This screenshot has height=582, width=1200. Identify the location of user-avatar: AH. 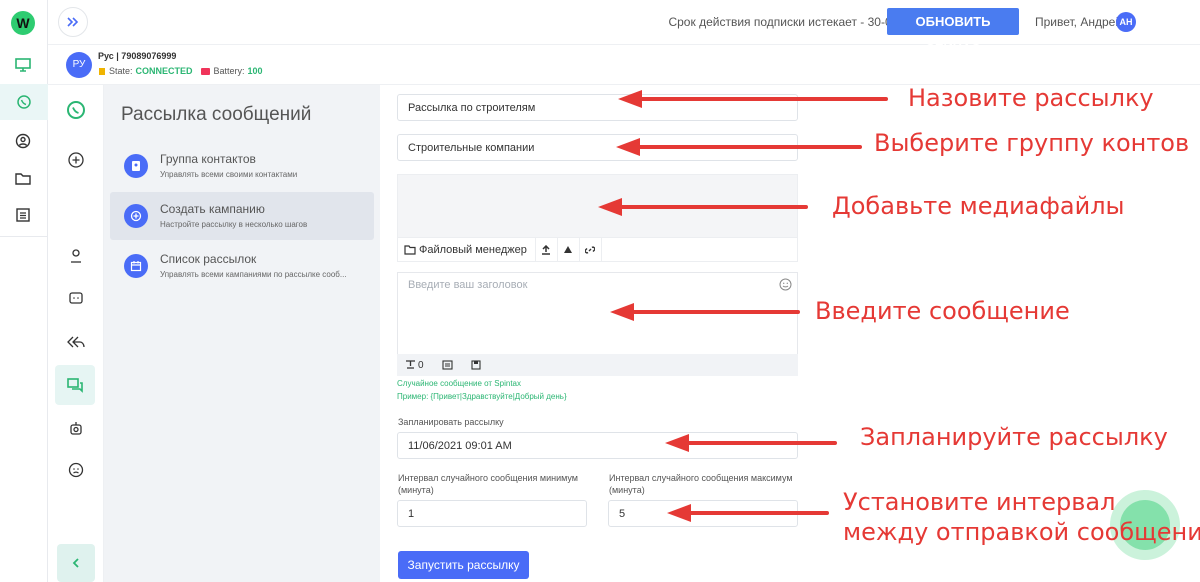
(1126, 22).